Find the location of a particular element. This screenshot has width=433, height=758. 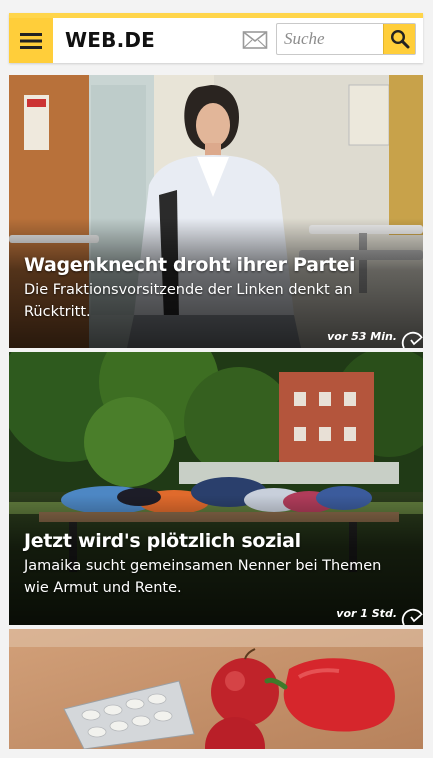

hamburger-menu-icon is located at coordinates (31, 40).